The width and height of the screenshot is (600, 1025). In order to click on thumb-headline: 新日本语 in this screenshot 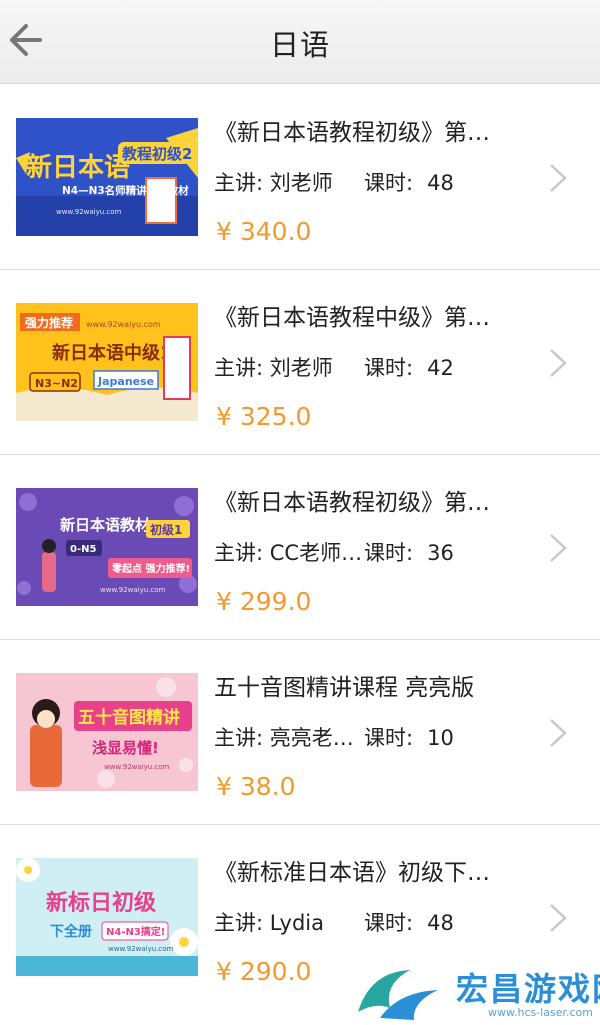, I will do `click(78, 167)`.